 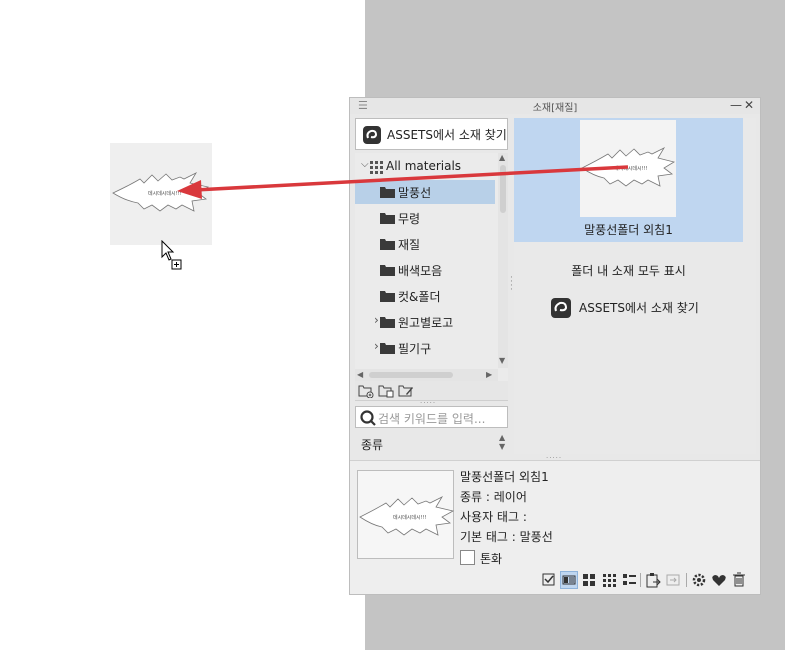 I want to click on detail-thumbnail: 데시데시데시!!!, so click(x=406, y=514).